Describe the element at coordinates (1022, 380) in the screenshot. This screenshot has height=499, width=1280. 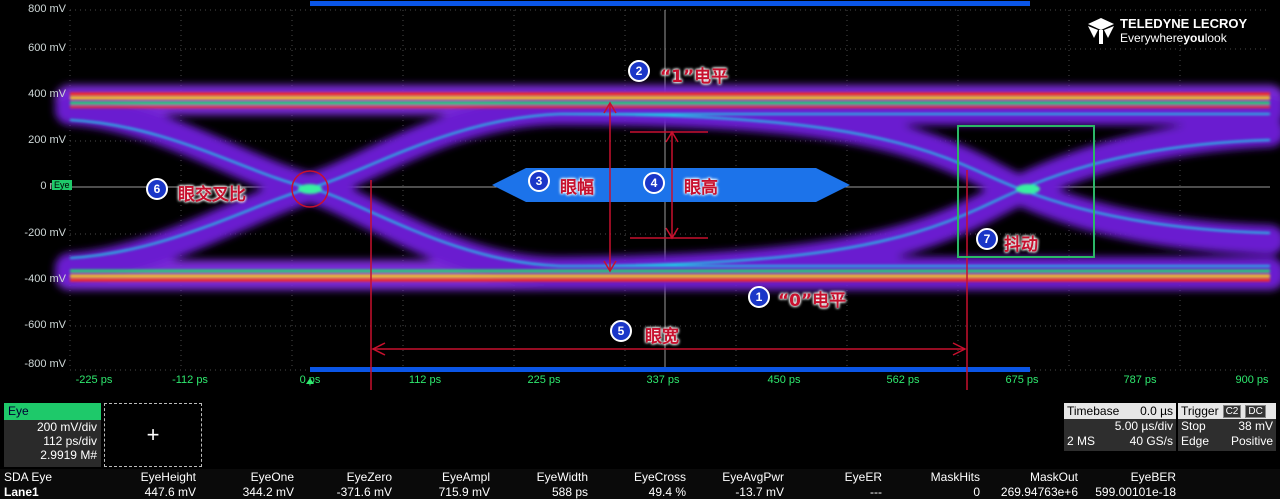
I see `x-tick-label: 675 ps` at that location.